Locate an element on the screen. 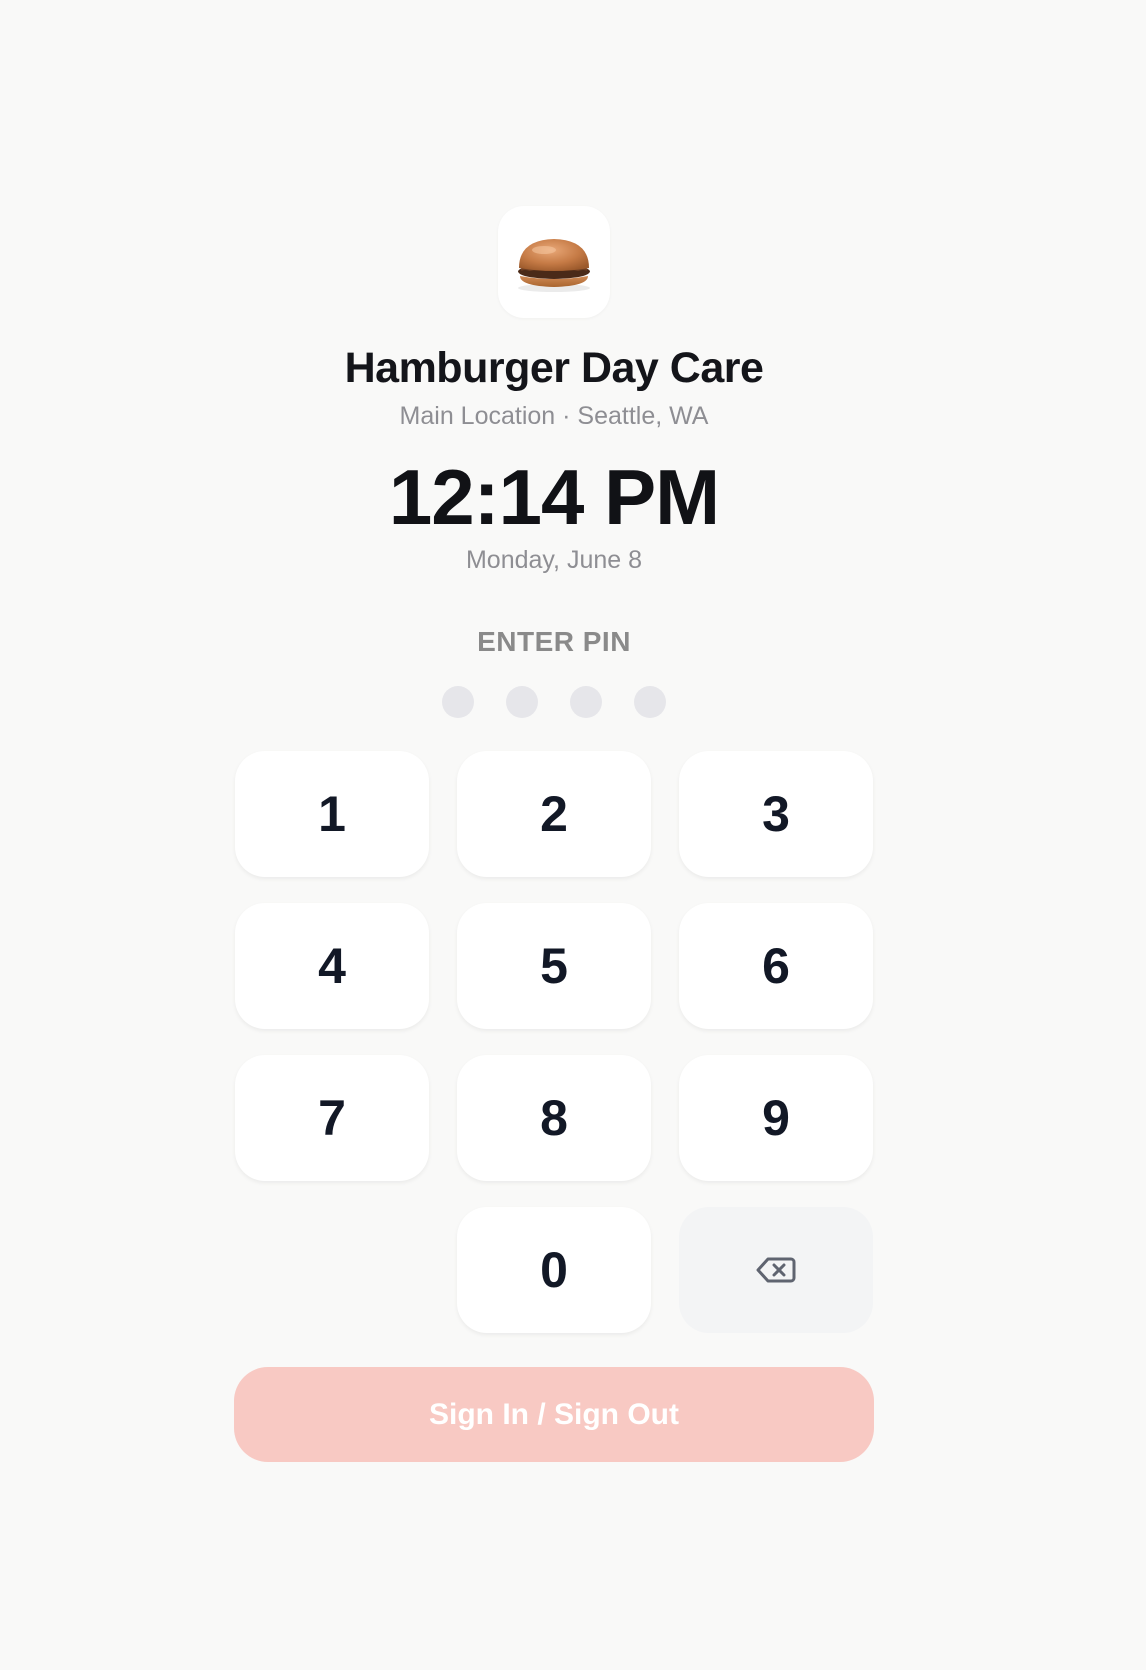 The width and height of the screenshot is (1146, 1670). key-7: 7 is located at coordinates (332, 1118).